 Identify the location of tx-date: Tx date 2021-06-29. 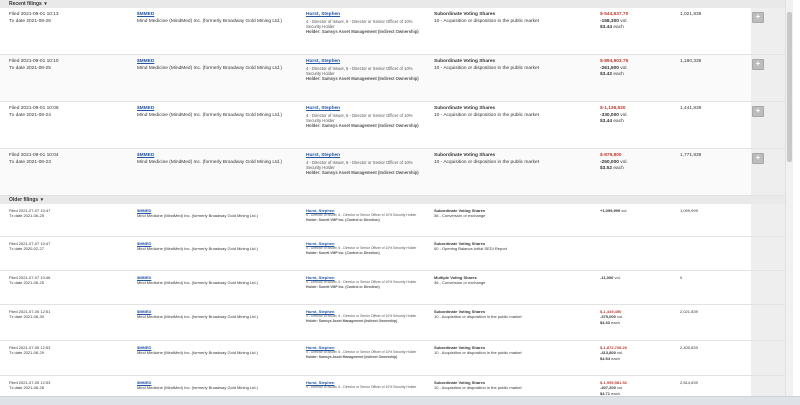
(26, 353).